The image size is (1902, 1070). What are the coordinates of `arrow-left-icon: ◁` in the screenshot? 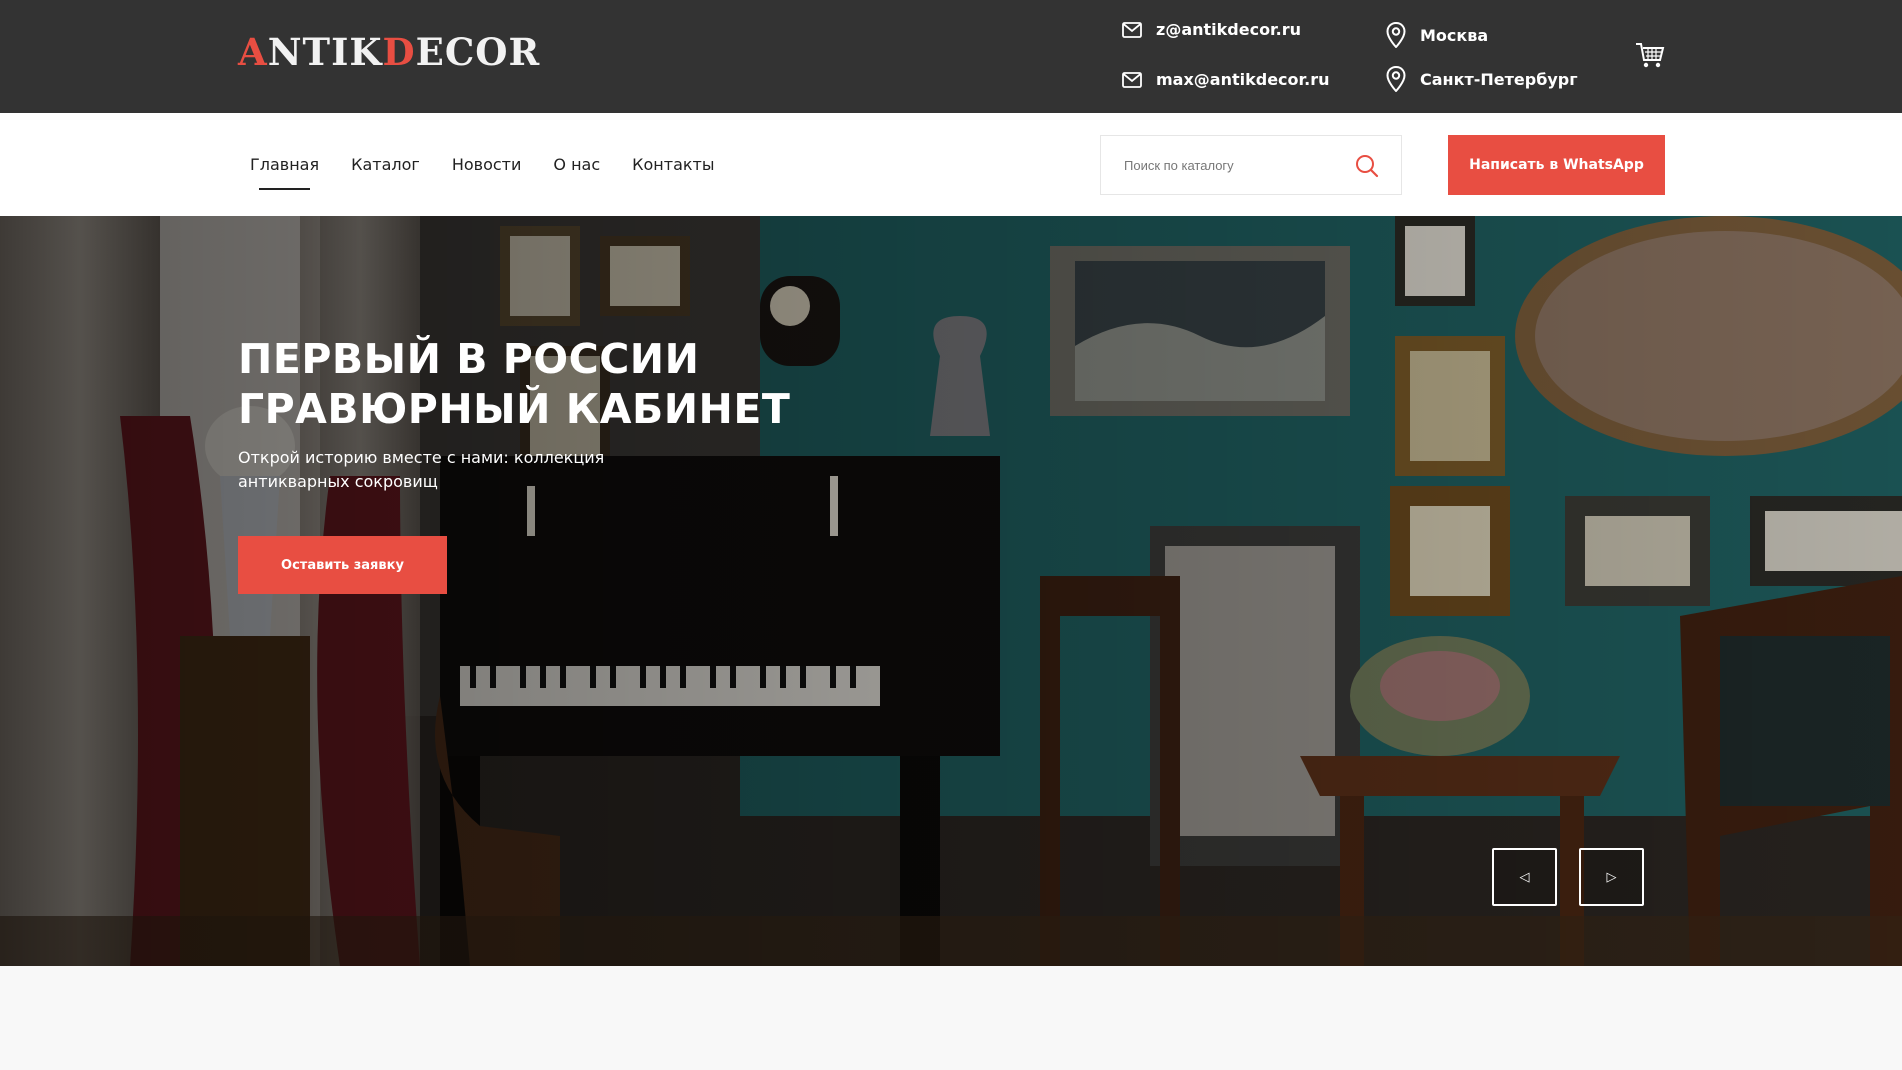 It's located at (1524, 877).